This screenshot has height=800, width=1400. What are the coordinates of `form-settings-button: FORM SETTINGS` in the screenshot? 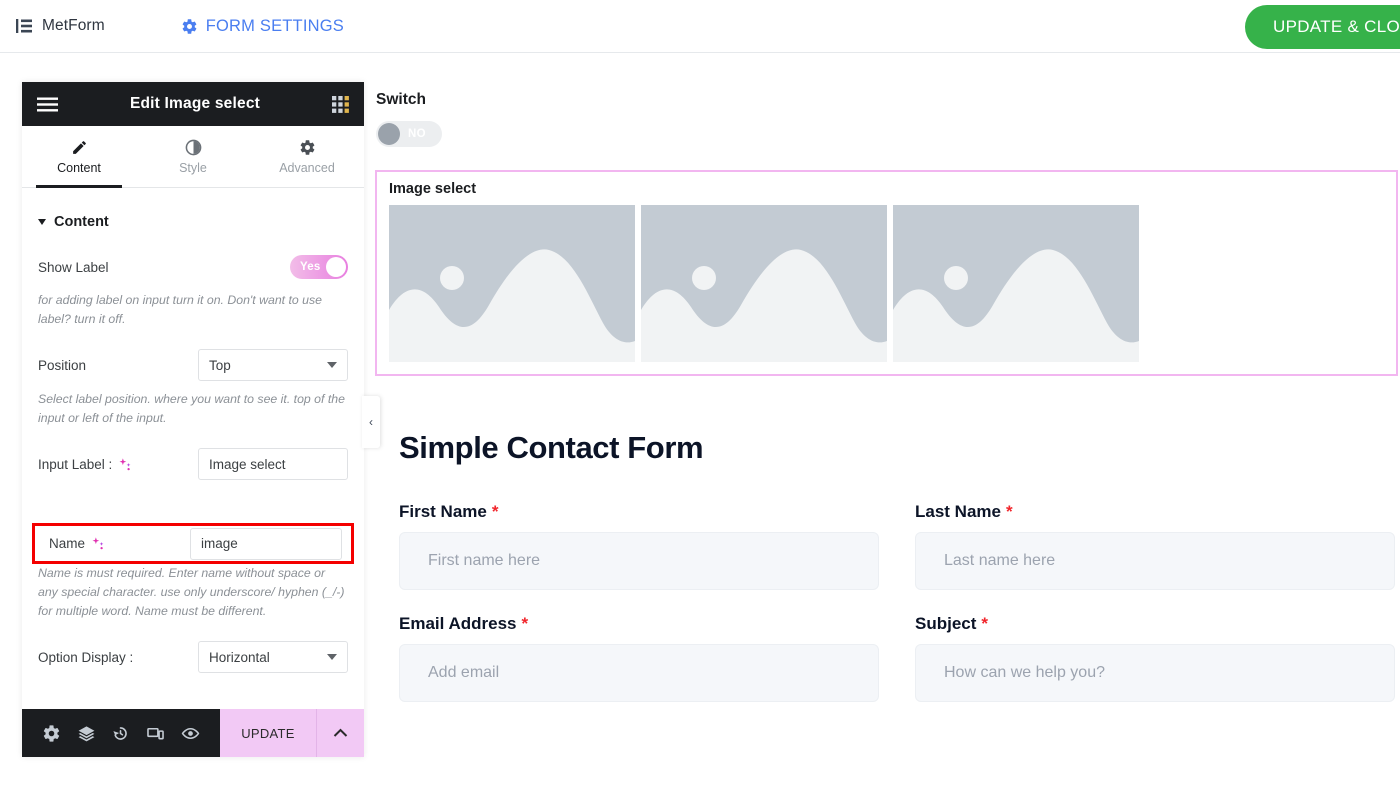 It's located at (262, 26).